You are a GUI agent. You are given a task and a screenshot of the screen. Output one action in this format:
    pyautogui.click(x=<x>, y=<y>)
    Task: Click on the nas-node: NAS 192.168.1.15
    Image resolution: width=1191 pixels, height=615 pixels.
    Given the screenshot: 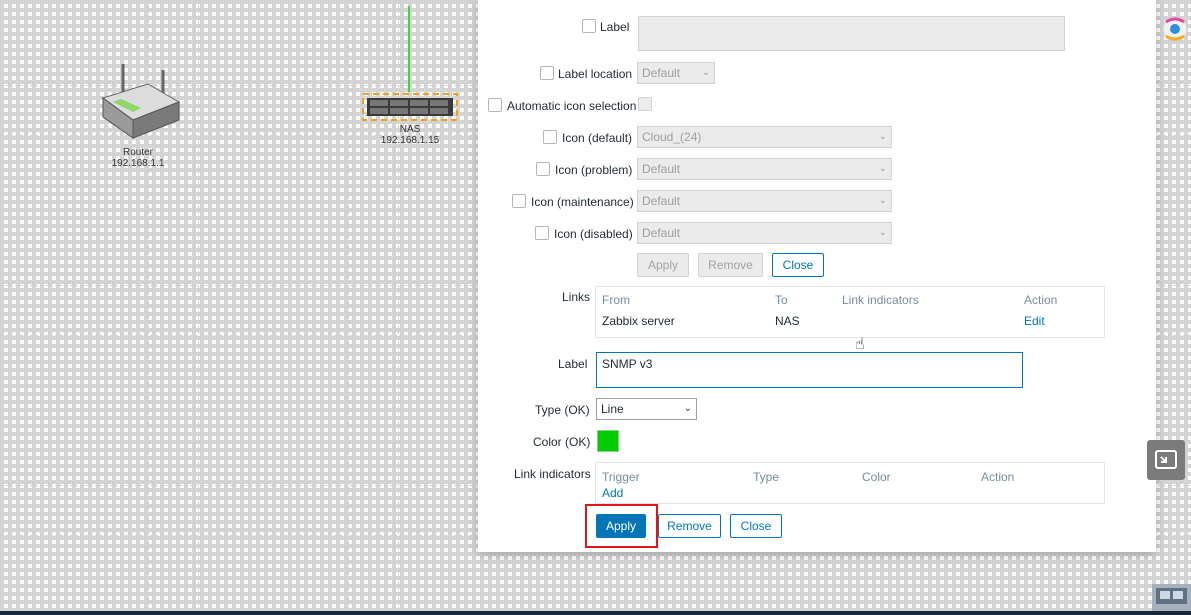 What is the action you would take?
    pyautogui.click(x=410, y=119)
    